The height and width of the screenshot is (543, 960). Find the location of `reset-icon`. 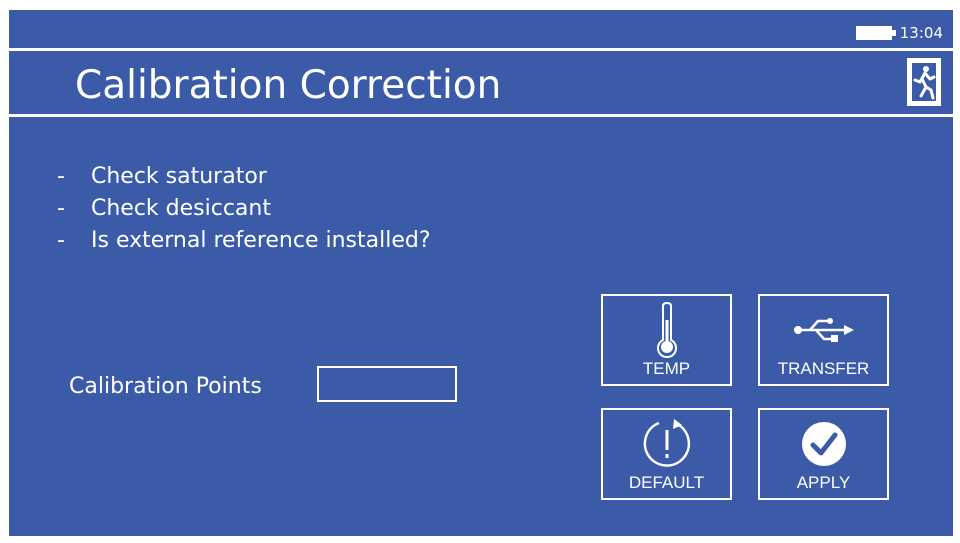

reset-icon is located at coordinates (666, 444).